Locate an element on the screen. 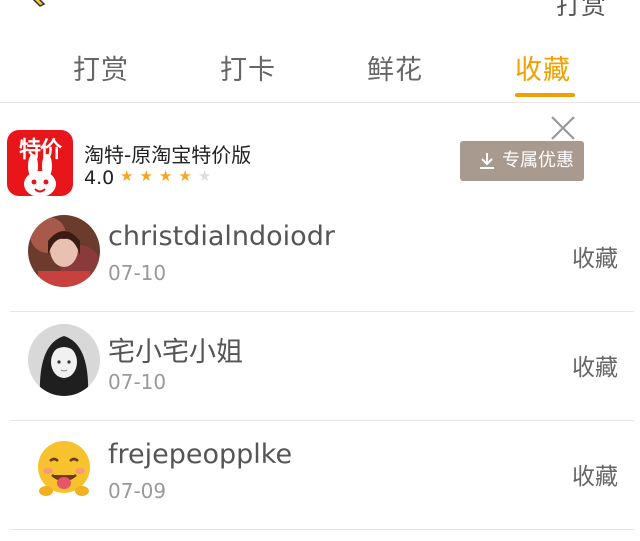  top-right-label: 打赏 is located at coordinates (581, 11).